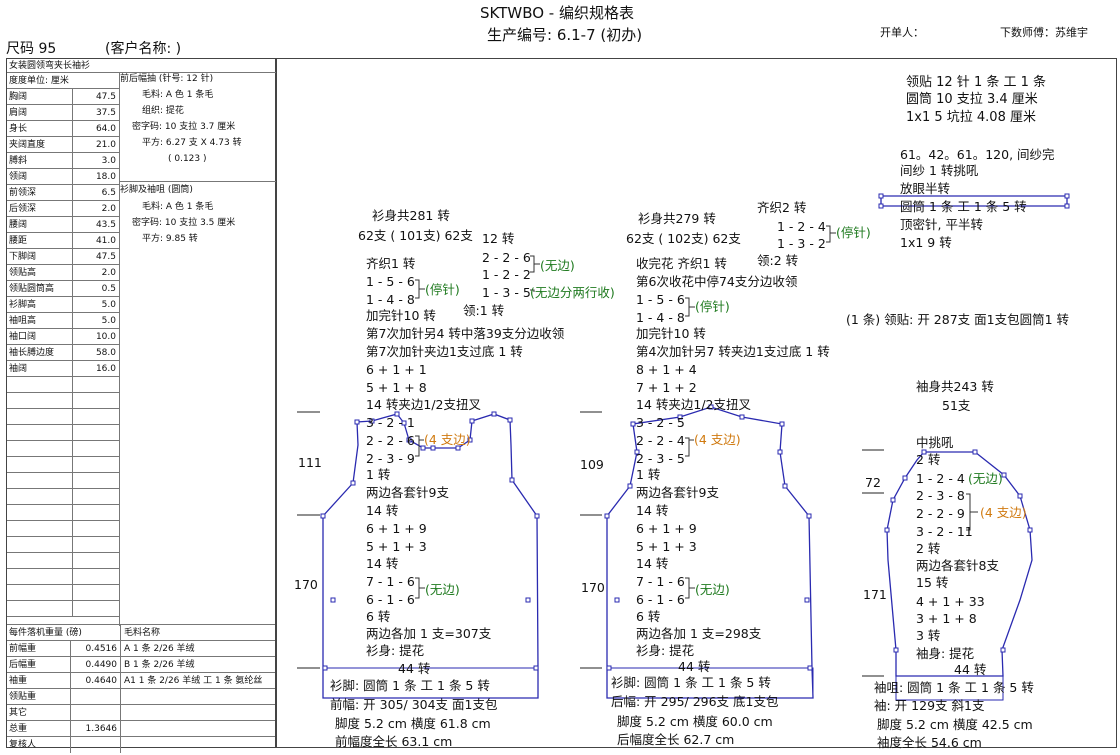 Image resolution: width=1120 pixels, height=755 pixels. I want to click on back-len: 后幅度全长 62.7 cm, so click(676, 739).